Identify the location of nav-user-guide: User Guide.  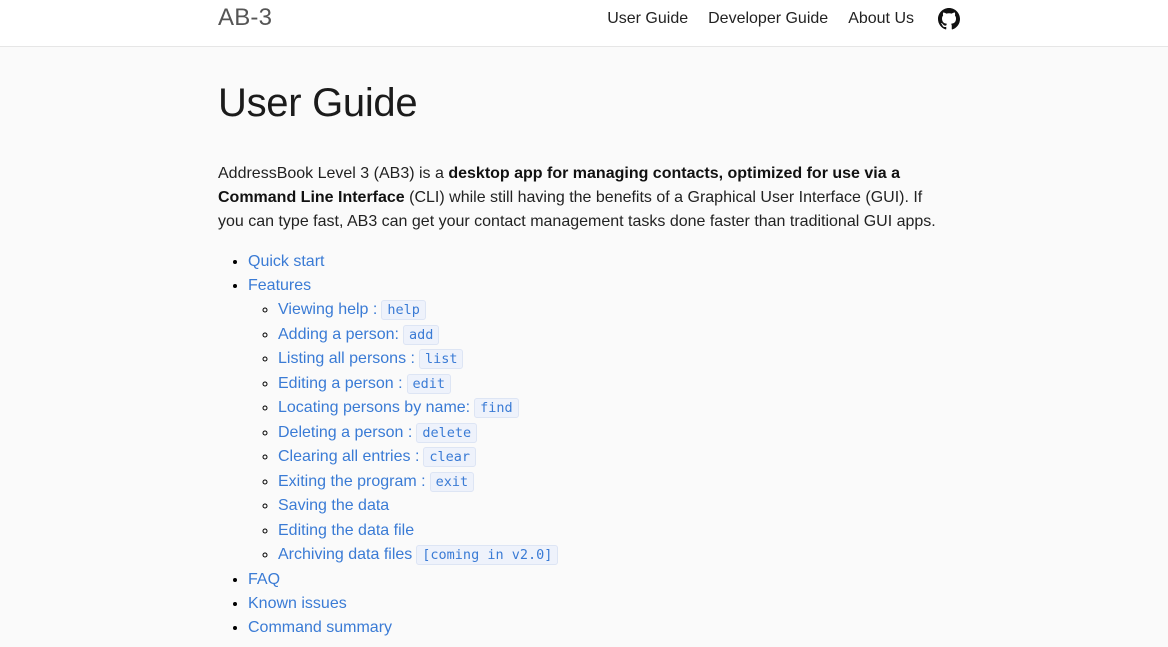
(647, 19).